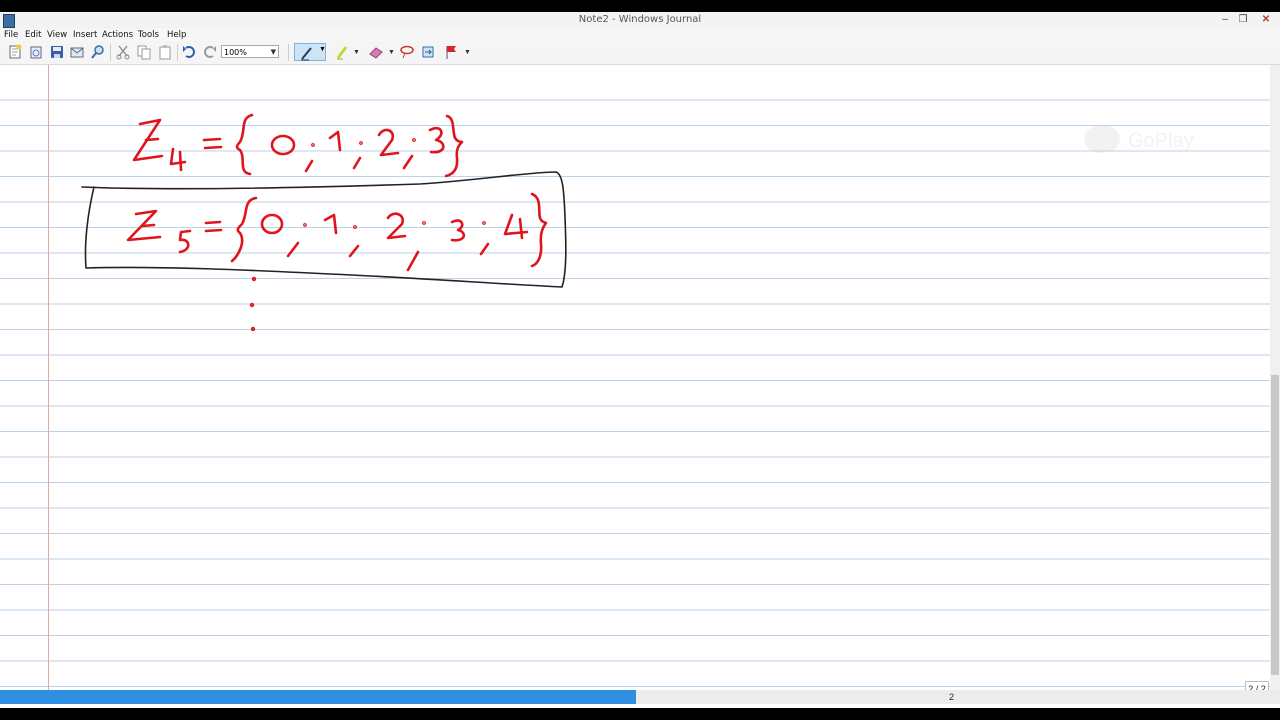  I want to click on menu-insert: Insert, so click(85, 35).